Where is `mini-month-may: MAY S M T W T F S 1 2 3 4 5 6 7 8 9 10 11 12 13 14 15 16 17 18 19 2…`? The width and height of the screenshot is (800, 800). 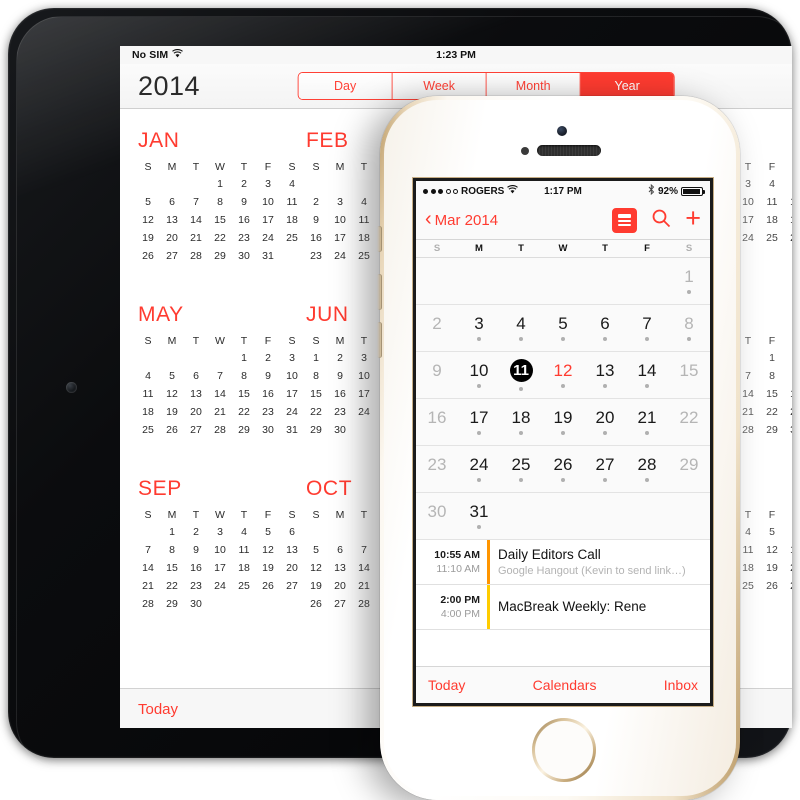 mini-month-may: MAY S M T W T F S 1 2 3 4 5 6 7 8 9 10 11 12 13 14 15 16 17 18 19 2… is located at coordinates (209, 384).